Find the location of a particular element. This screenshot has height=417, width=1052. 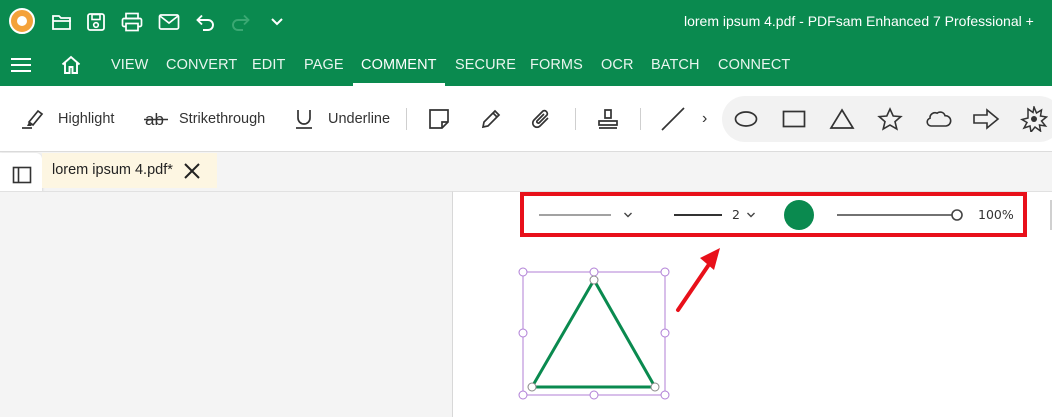

menu-view: VIEW is located at coordinates (129, 65).